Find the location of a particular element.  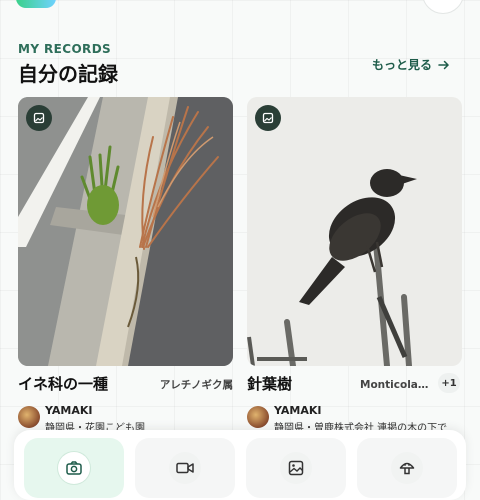

profile-button is located at coordinates (443, 7).